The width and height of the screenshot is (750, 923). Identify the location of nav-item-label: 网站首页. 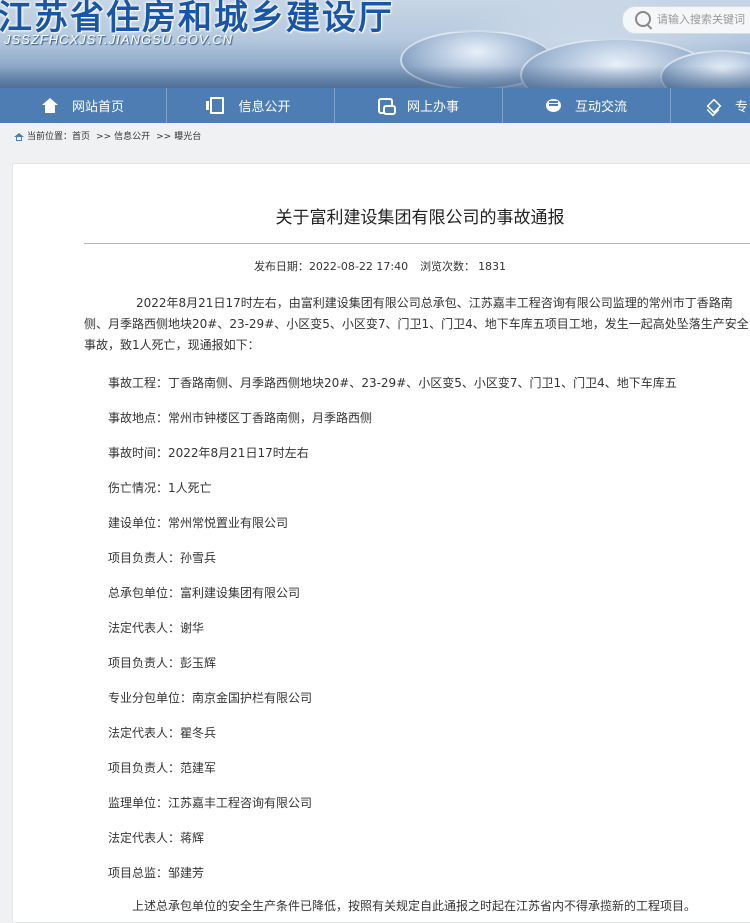
(97, 107).